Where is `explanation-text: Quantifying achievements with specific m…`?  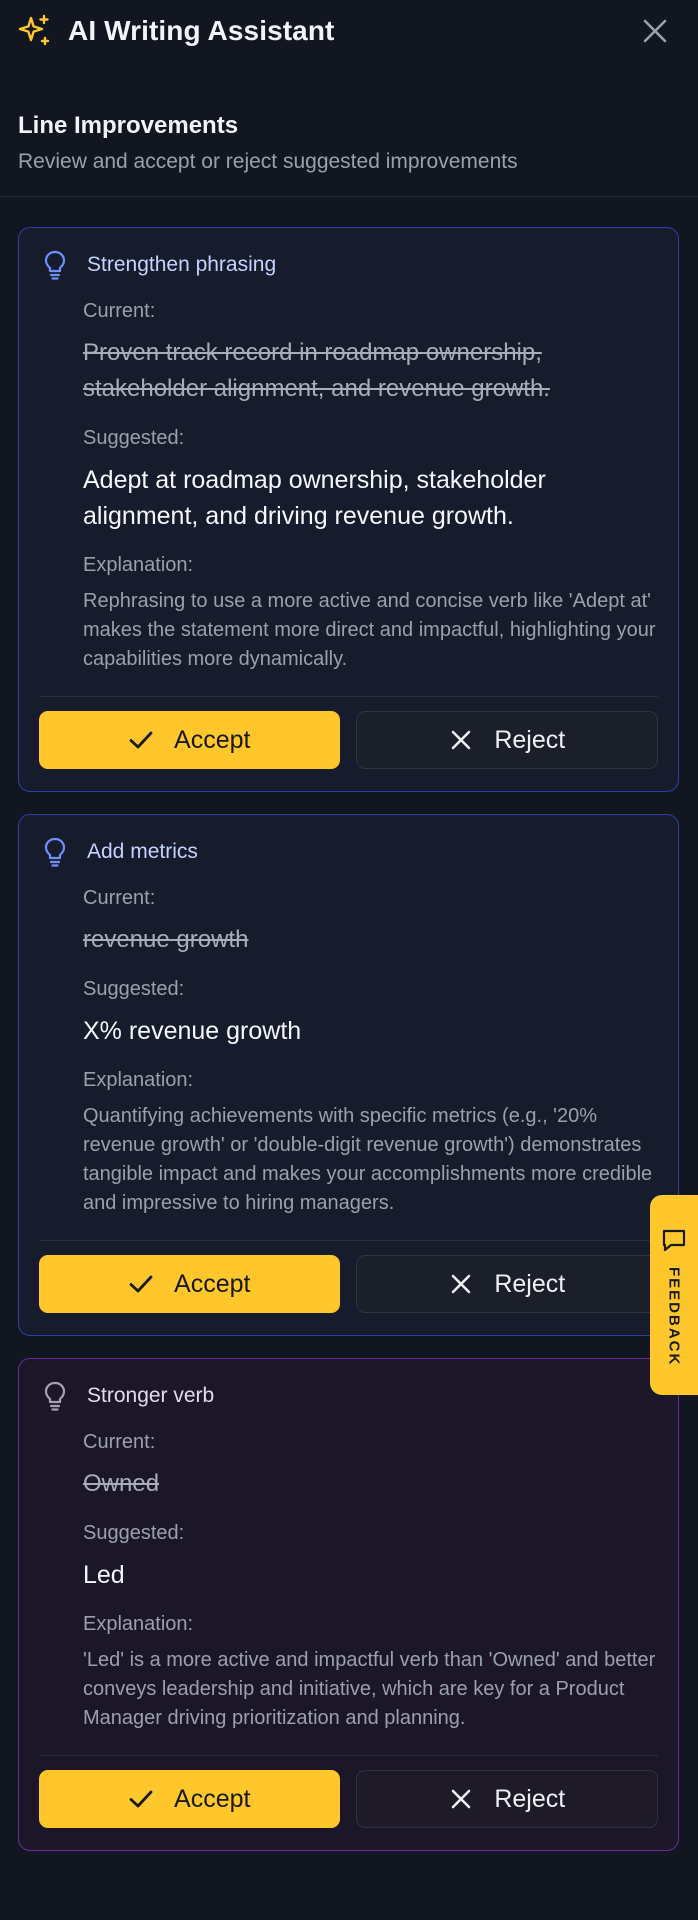 explanation-text: Quantifying achievements with specific m… is located at coordinates (368, 1159).